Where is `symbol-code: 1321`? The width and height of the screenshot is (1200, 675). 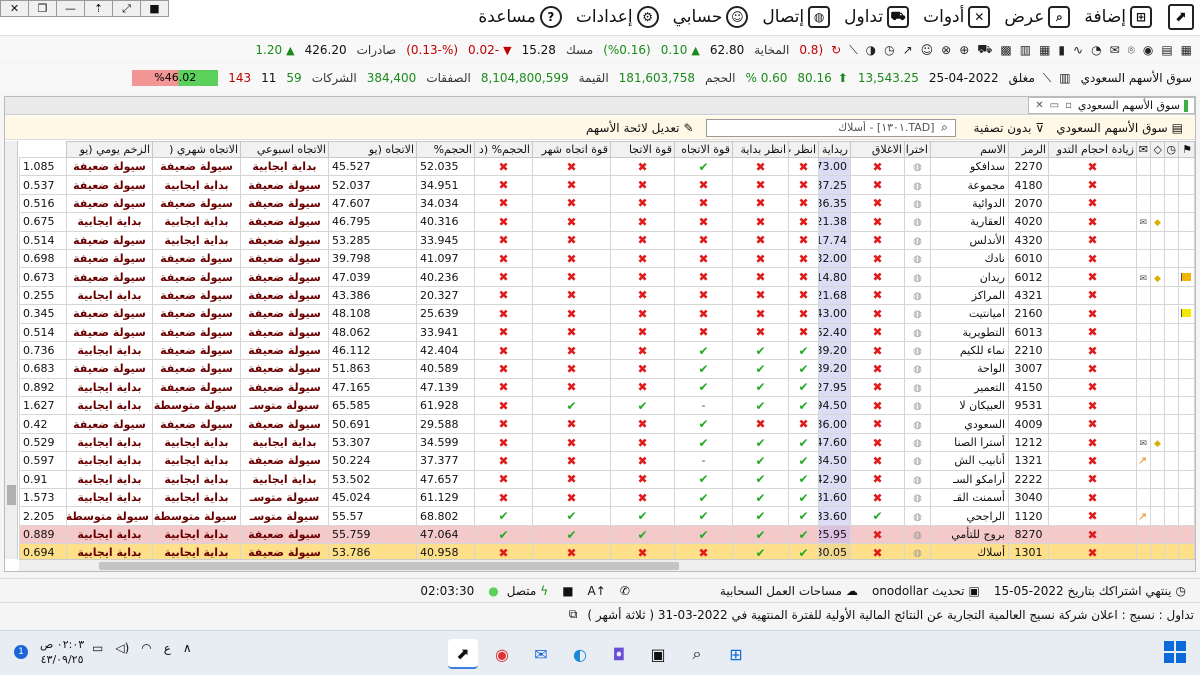
symbol-code: 1321 is located at coordinates (1028, 461).